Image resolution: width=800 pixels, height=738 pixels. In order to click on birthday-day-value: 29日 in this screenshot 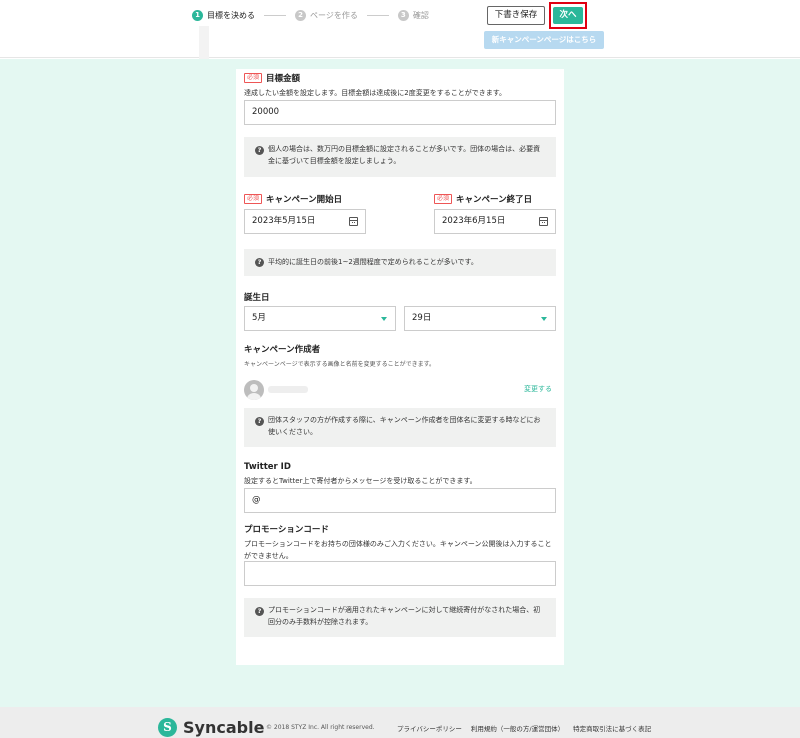, I will do `click(422, 318)`.